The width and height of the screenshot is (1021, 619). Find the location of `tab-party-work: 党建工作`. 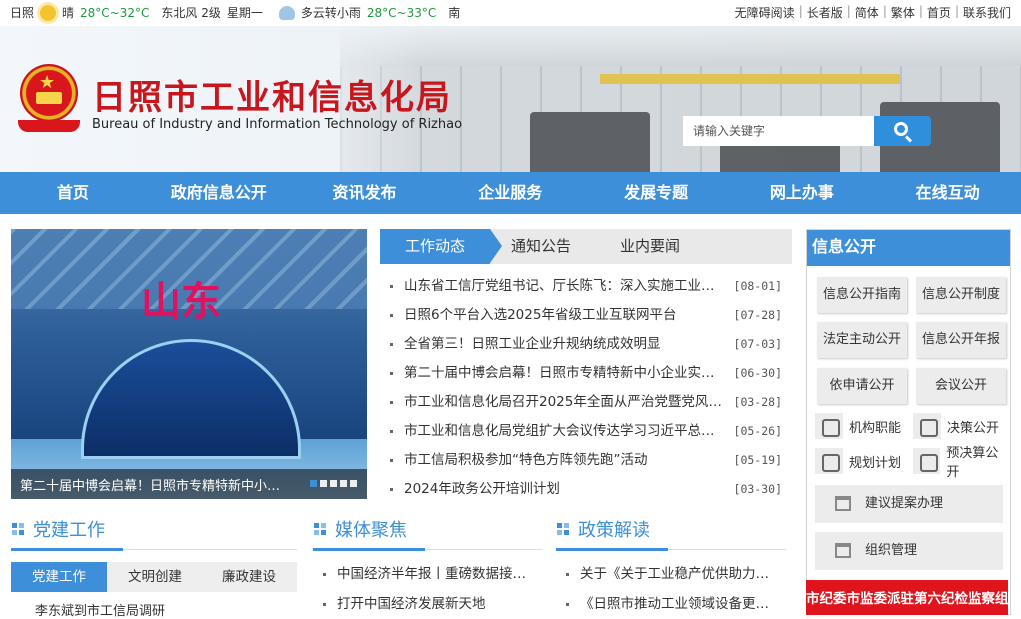

tab-party-work: 党建工作 is located at coordinates (59, 577).